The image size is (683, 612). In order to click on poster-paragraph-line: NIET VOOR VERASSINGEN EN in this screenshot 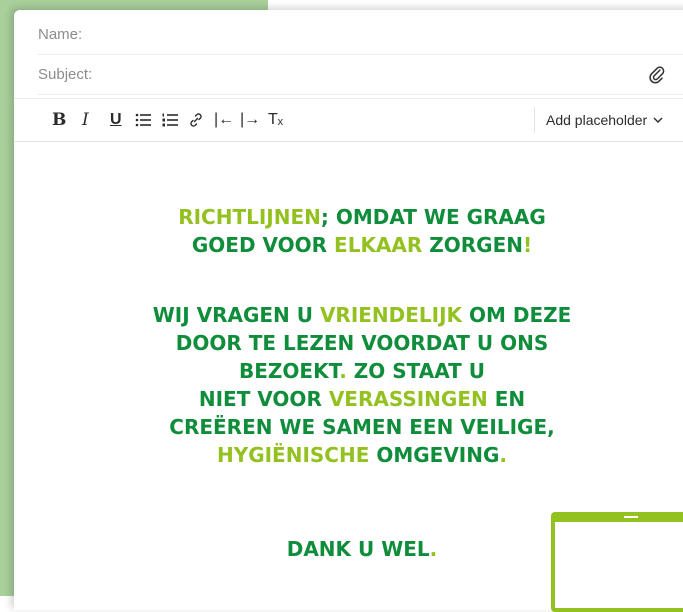, I will do `click(362, 399)`.